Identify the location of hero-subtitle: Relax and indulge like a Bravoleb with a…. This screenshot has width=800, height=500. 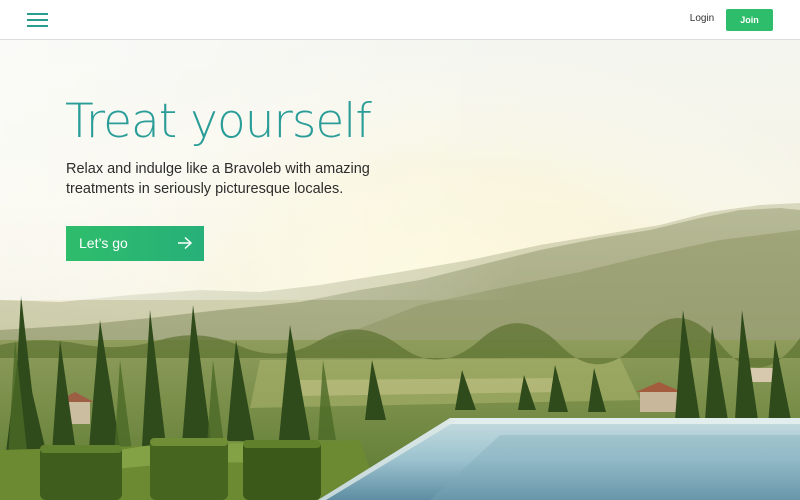
(218, 179).